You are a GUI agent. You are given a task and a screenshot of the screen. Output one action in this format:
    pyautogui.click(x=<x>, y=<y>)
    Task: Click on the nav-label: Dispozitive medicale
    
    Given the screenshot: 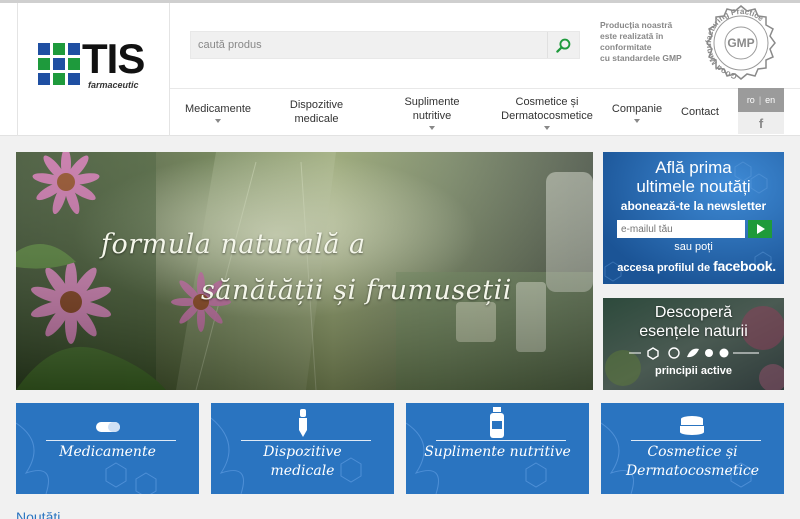 What is the action you would take?
    pyautogui.click(x=316, y=112)
    